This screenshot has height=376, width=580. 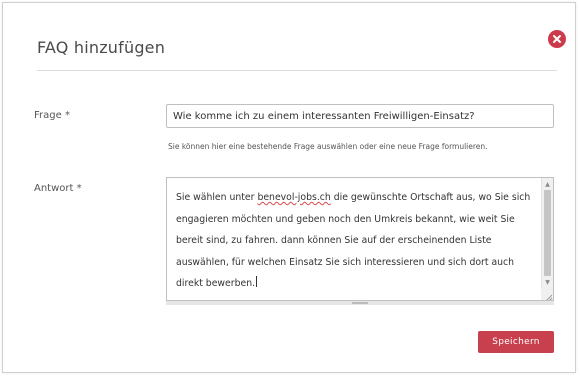 I want to click on save-button: Speichern, so click(x=516, y=342).